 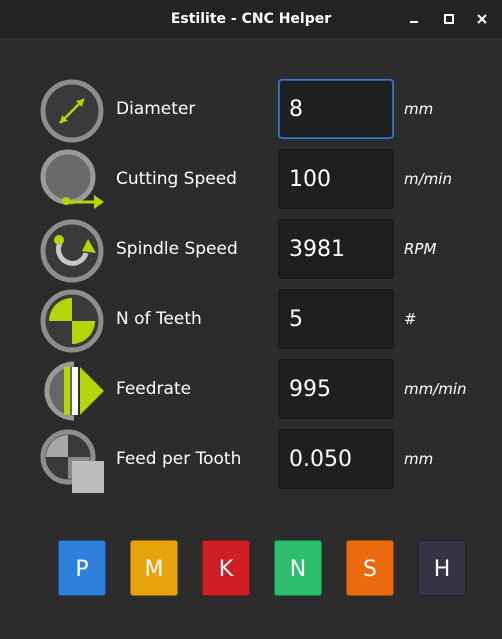 I want to click on cutting-speed-row: Cutting Speed m/min, so click(x=251, y=180).